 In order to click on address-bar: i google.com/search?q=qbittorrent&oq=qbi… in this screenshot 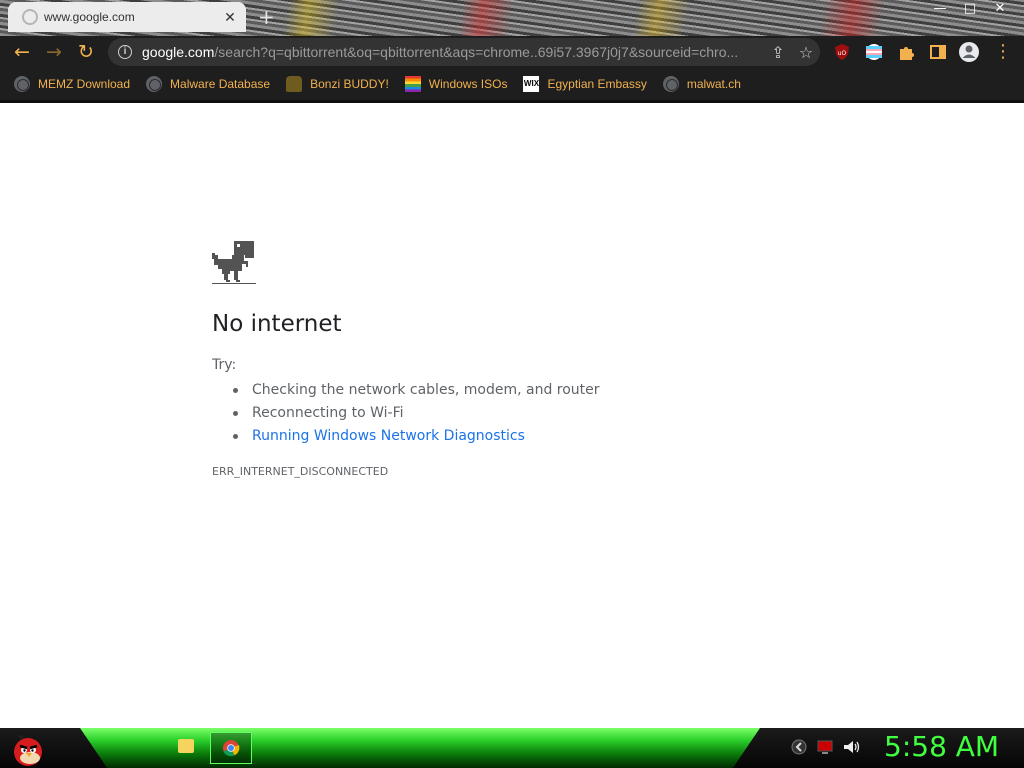, I will do `click(464, 52)`.